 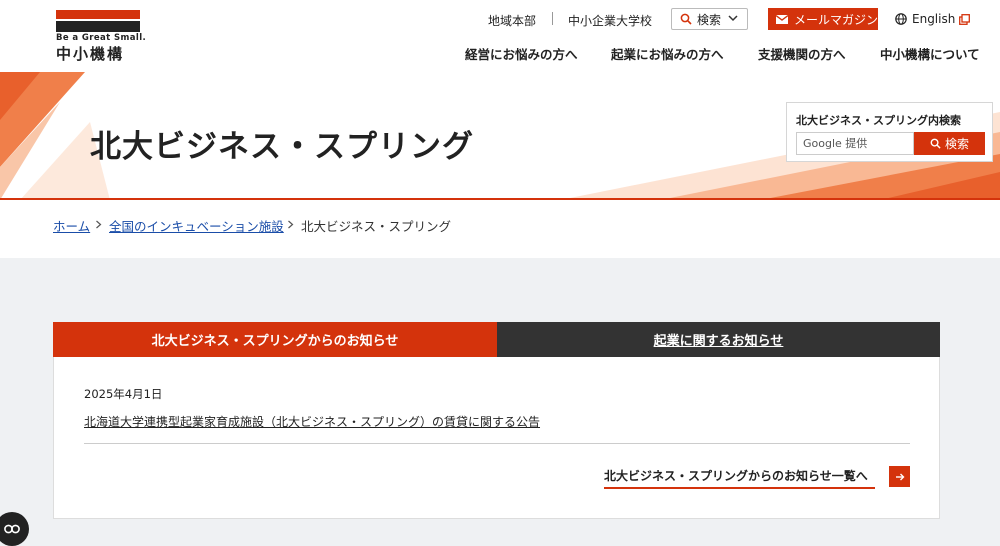 I want to click on news-list-arrow-button, so click(x=899, y=476).